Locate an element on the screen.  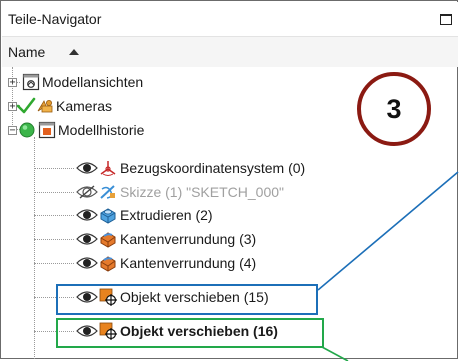
model-history-icon is located at coordinates (47, 130).